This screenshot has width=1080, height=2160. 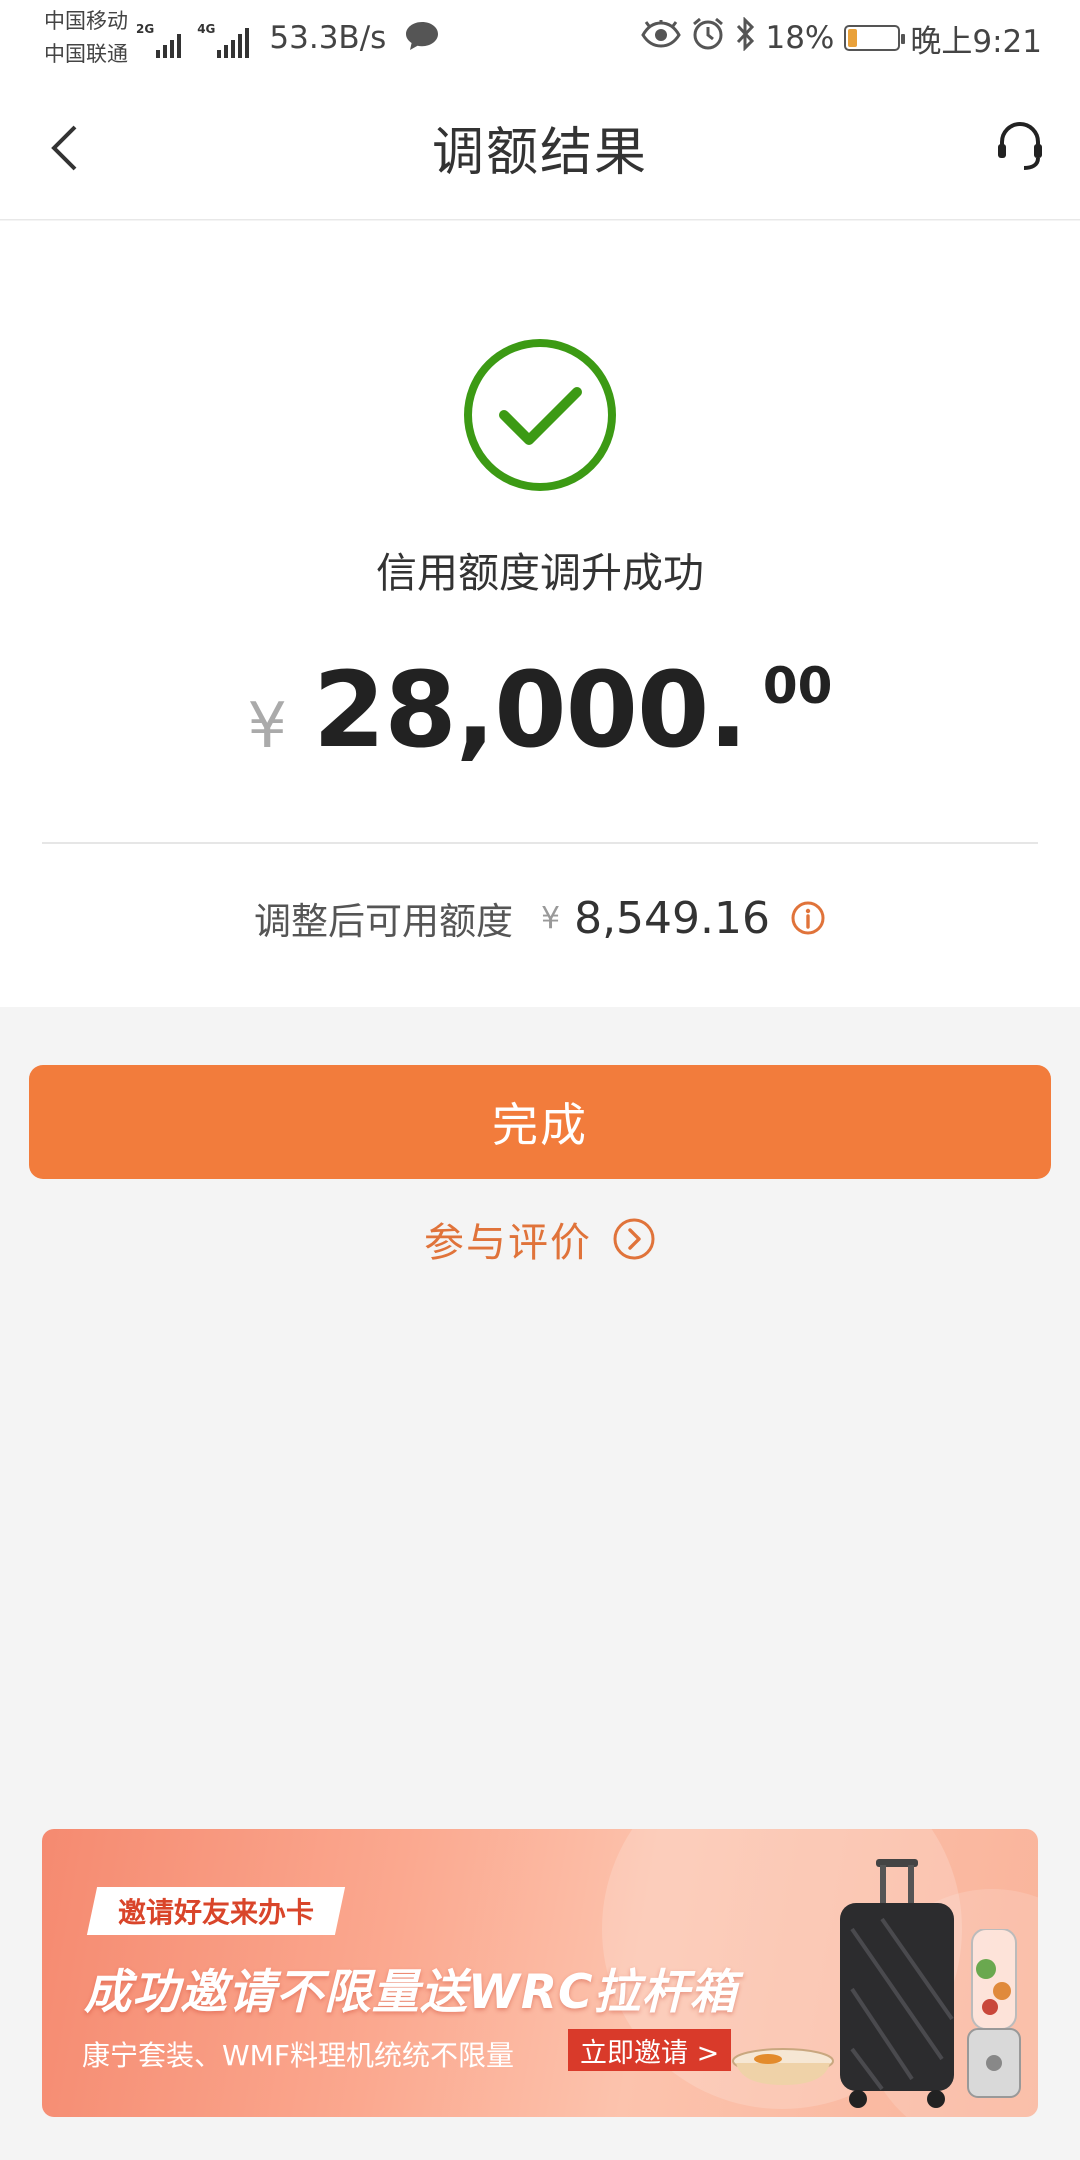 What do you see at coordinates (783, 2066) in the screenshot?
I see `cookware-image` at bounding box center [783, 2066].